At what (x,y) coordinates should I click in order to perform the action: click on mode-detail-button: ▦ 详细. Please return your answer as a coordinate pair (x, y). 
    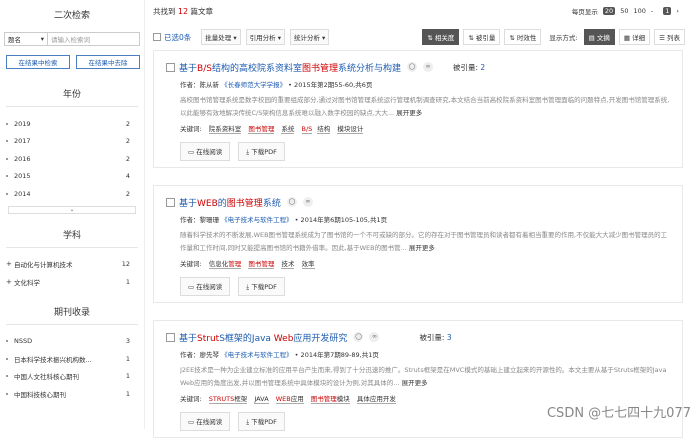
    Looking at the image, I should click on (634, 37).